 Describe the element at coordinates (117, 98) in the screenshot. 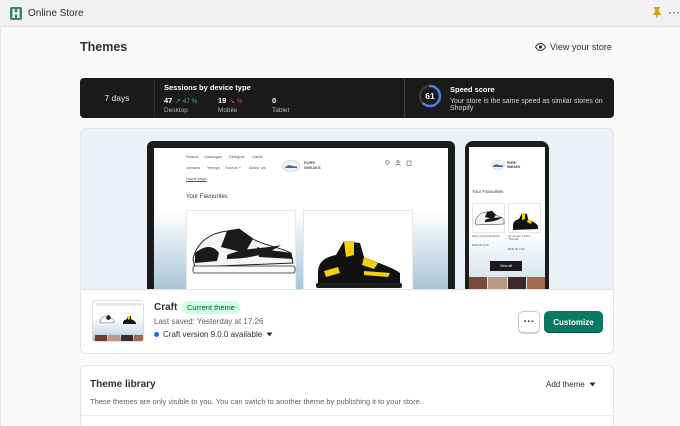

I see `date-range-button: 7 days` at that location.